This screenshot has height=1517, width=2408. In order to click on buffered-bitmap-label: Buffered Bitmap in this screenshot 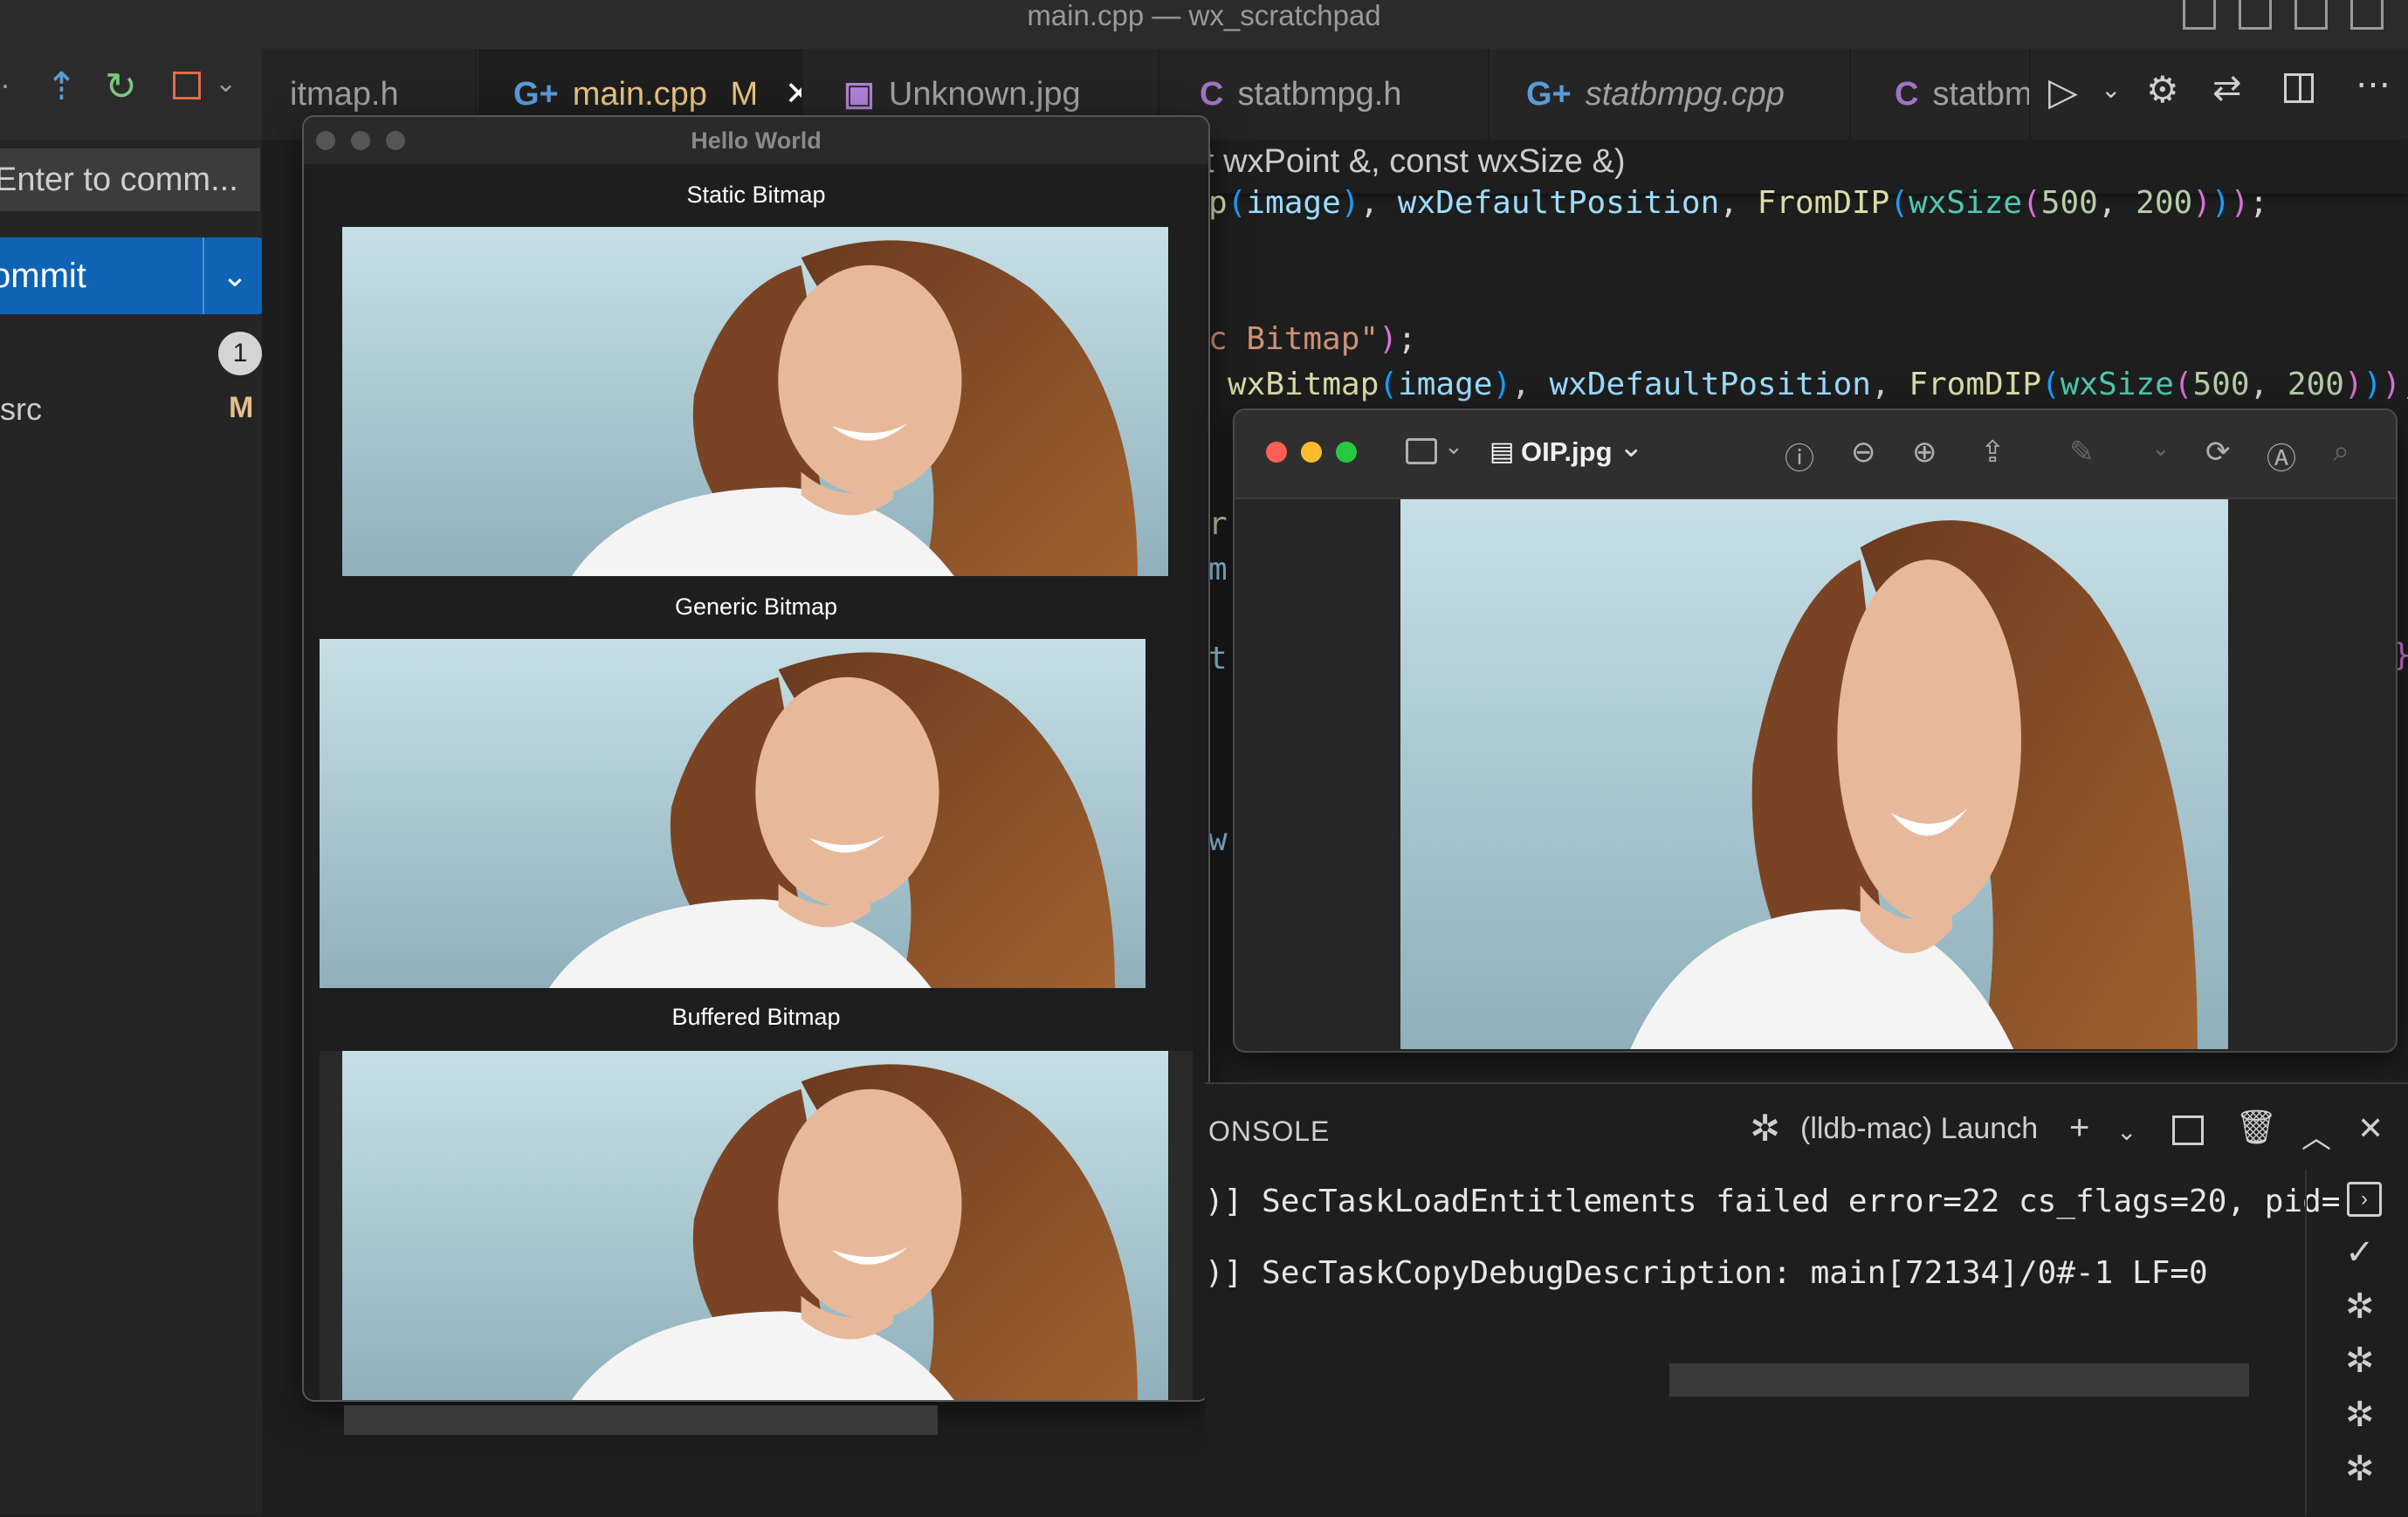, I will do `click(756, 1017)`.